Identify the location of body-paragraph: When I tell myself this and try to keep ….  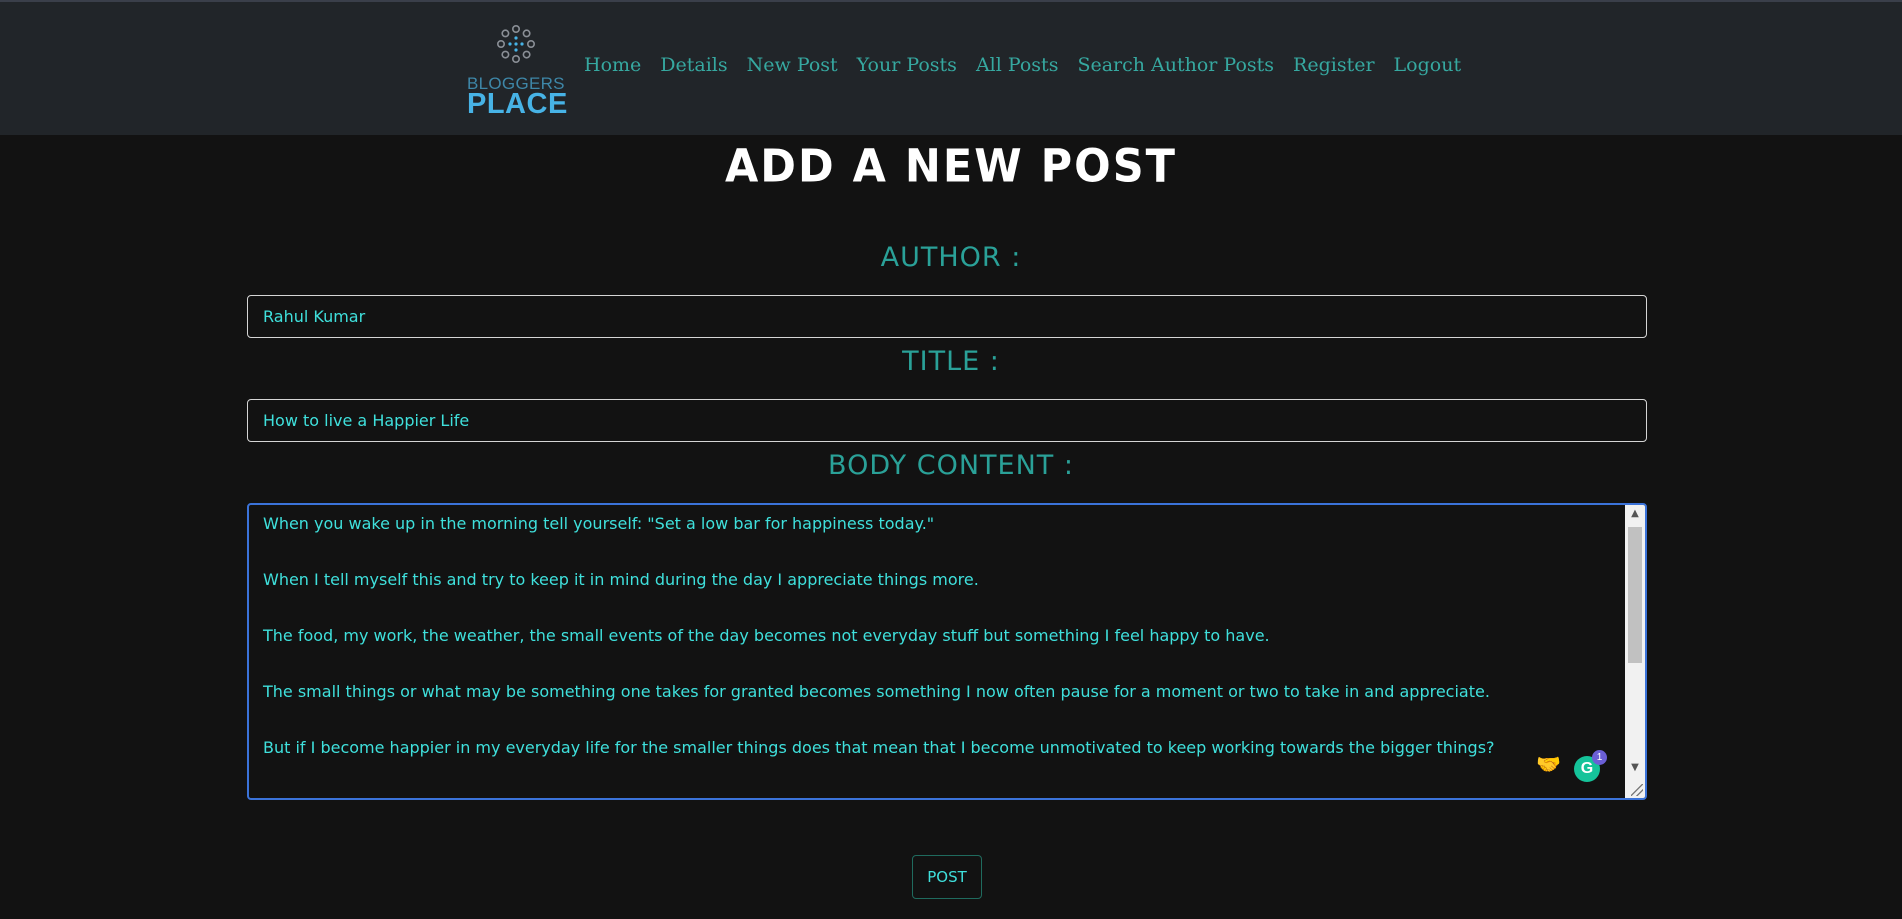
(621, 579).